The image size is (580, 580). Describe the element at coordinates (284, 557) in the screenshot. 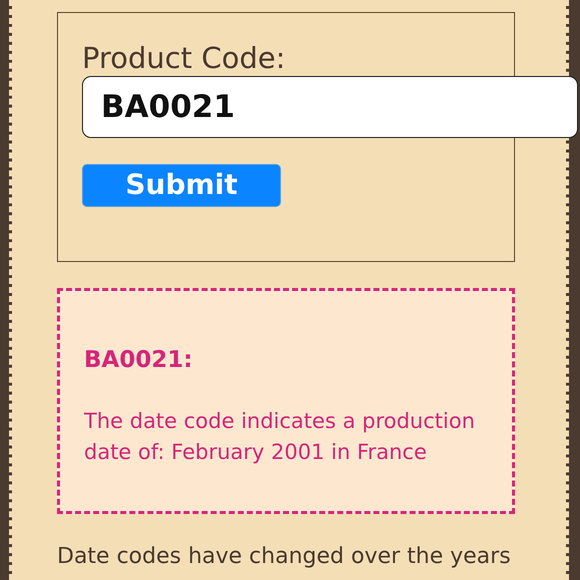

I see `info-text: Date codes have changed over the years` at that location.